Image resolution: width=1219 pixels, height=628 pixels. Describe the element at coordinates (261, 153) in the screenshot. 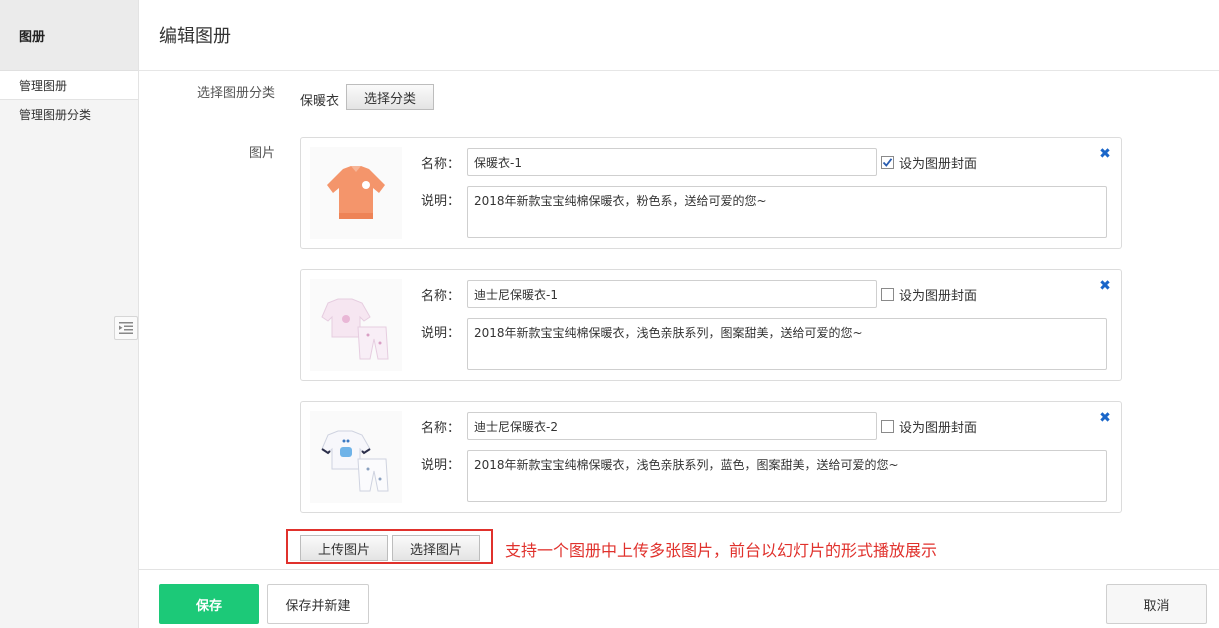

I see `pictures-label: 图片` at that location.